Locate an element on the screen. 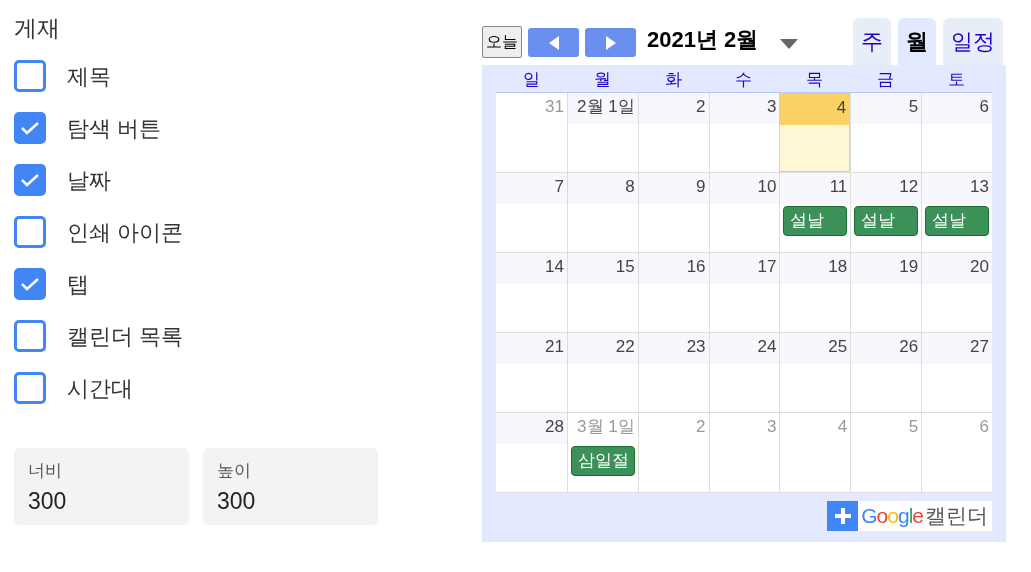 The image size is (1031, 572). day-cell: 7 is located at coordinates (531, 212).